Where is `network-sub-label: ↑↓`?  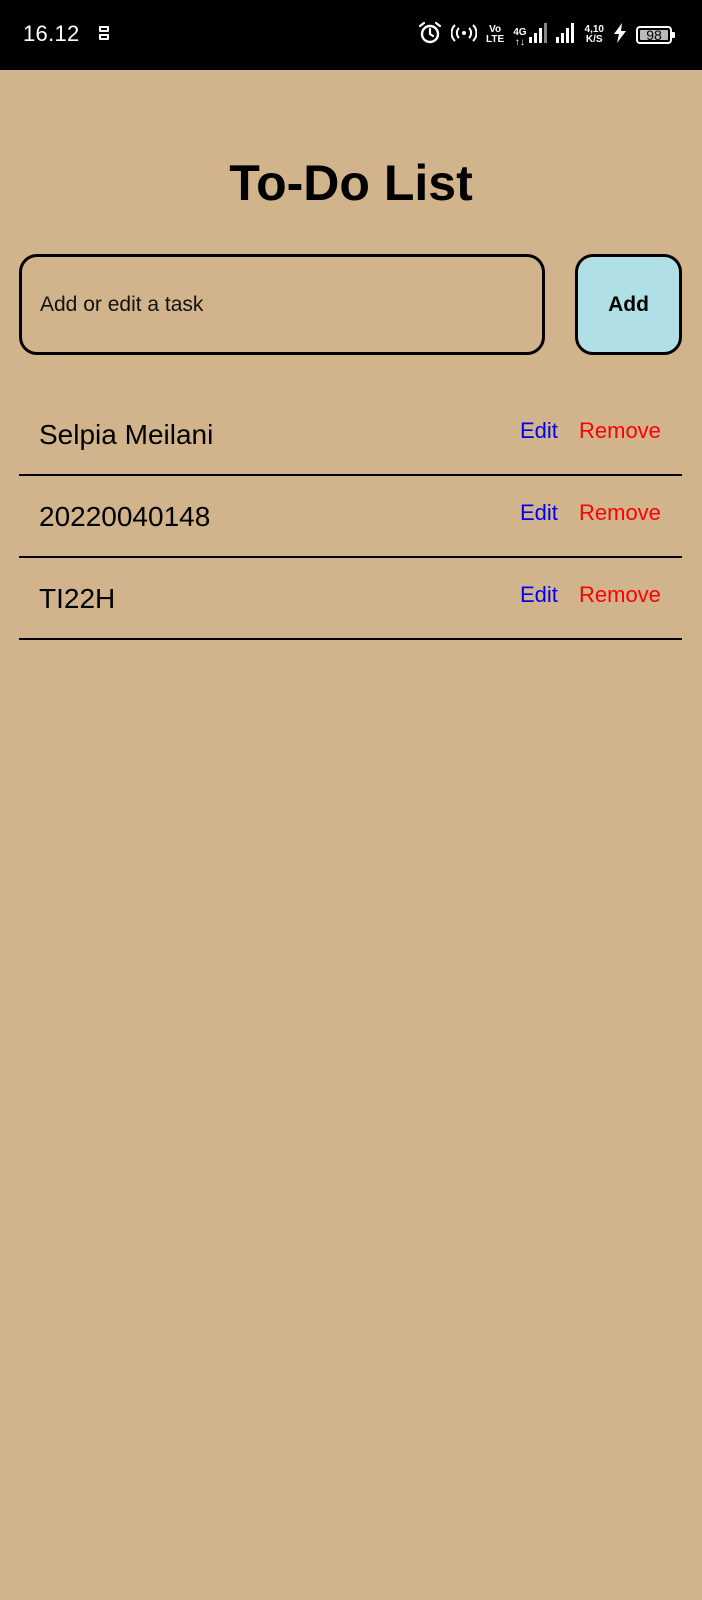
network-sub-label: ↑↓ is located at coordinates (519, 42).